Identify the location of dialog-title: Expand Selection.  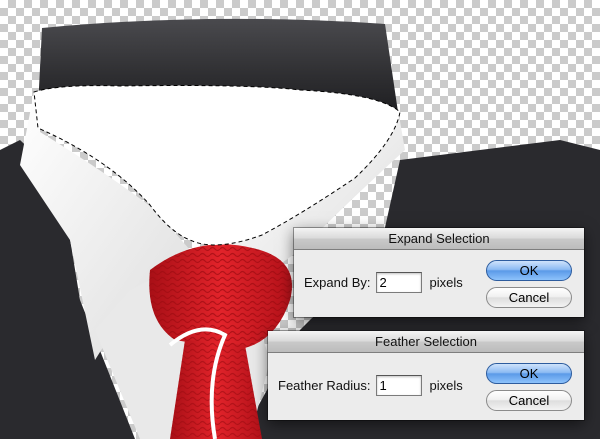
(439, 239).